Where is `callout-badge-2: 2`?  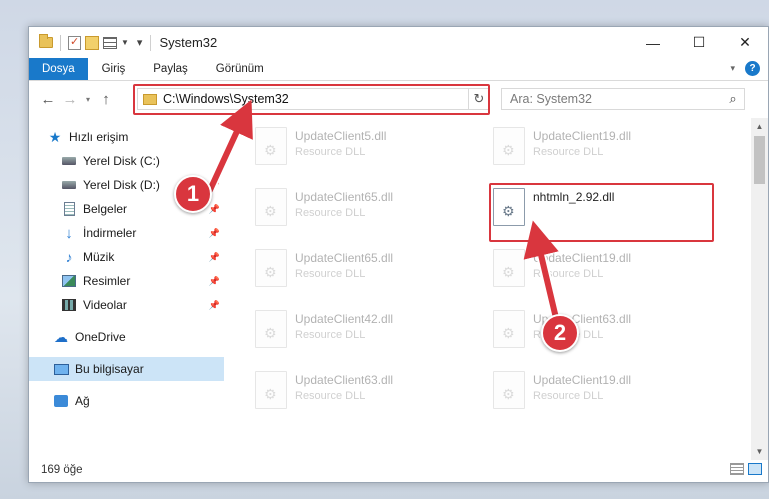 callout-badge-2: 2 is located at coordinates (560, 333).